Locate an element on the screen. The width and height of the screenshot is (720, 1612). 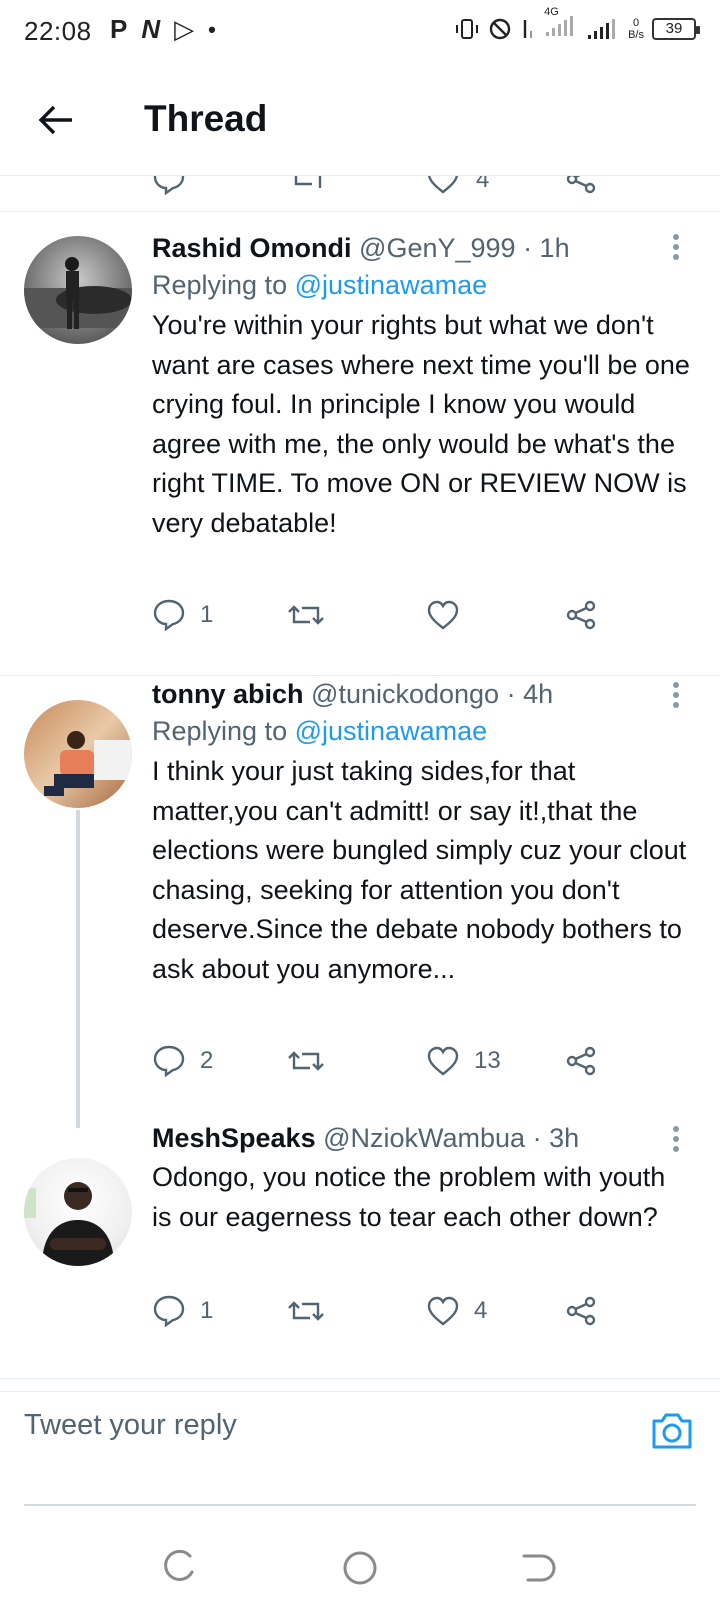
camera-icon is located at coordinates (672, 1431).